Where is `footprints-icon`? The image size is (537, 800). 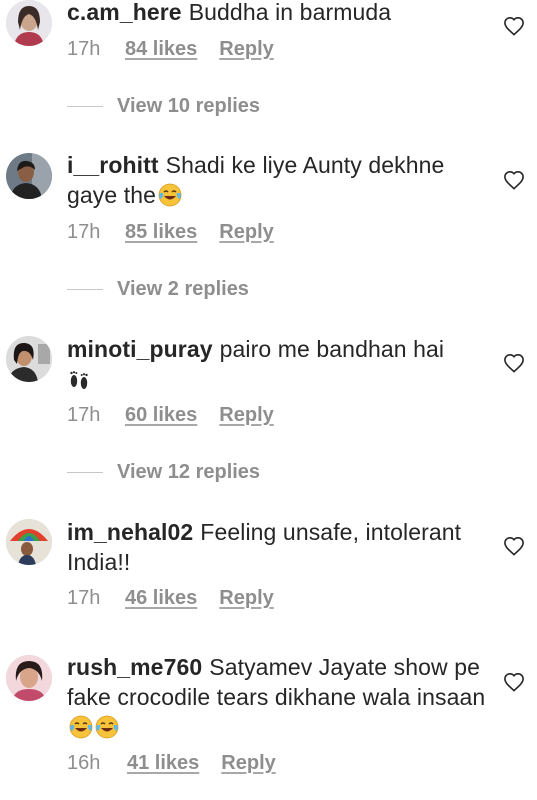 footprints-icon is located at coordinates (79, 380).